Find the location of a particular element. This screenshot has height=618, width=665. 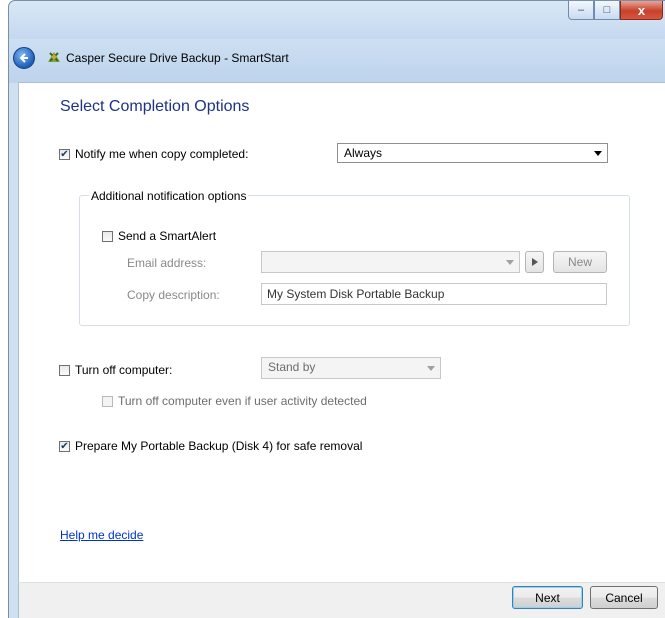

back-arrow-icon is located at coordinates (23, 58).